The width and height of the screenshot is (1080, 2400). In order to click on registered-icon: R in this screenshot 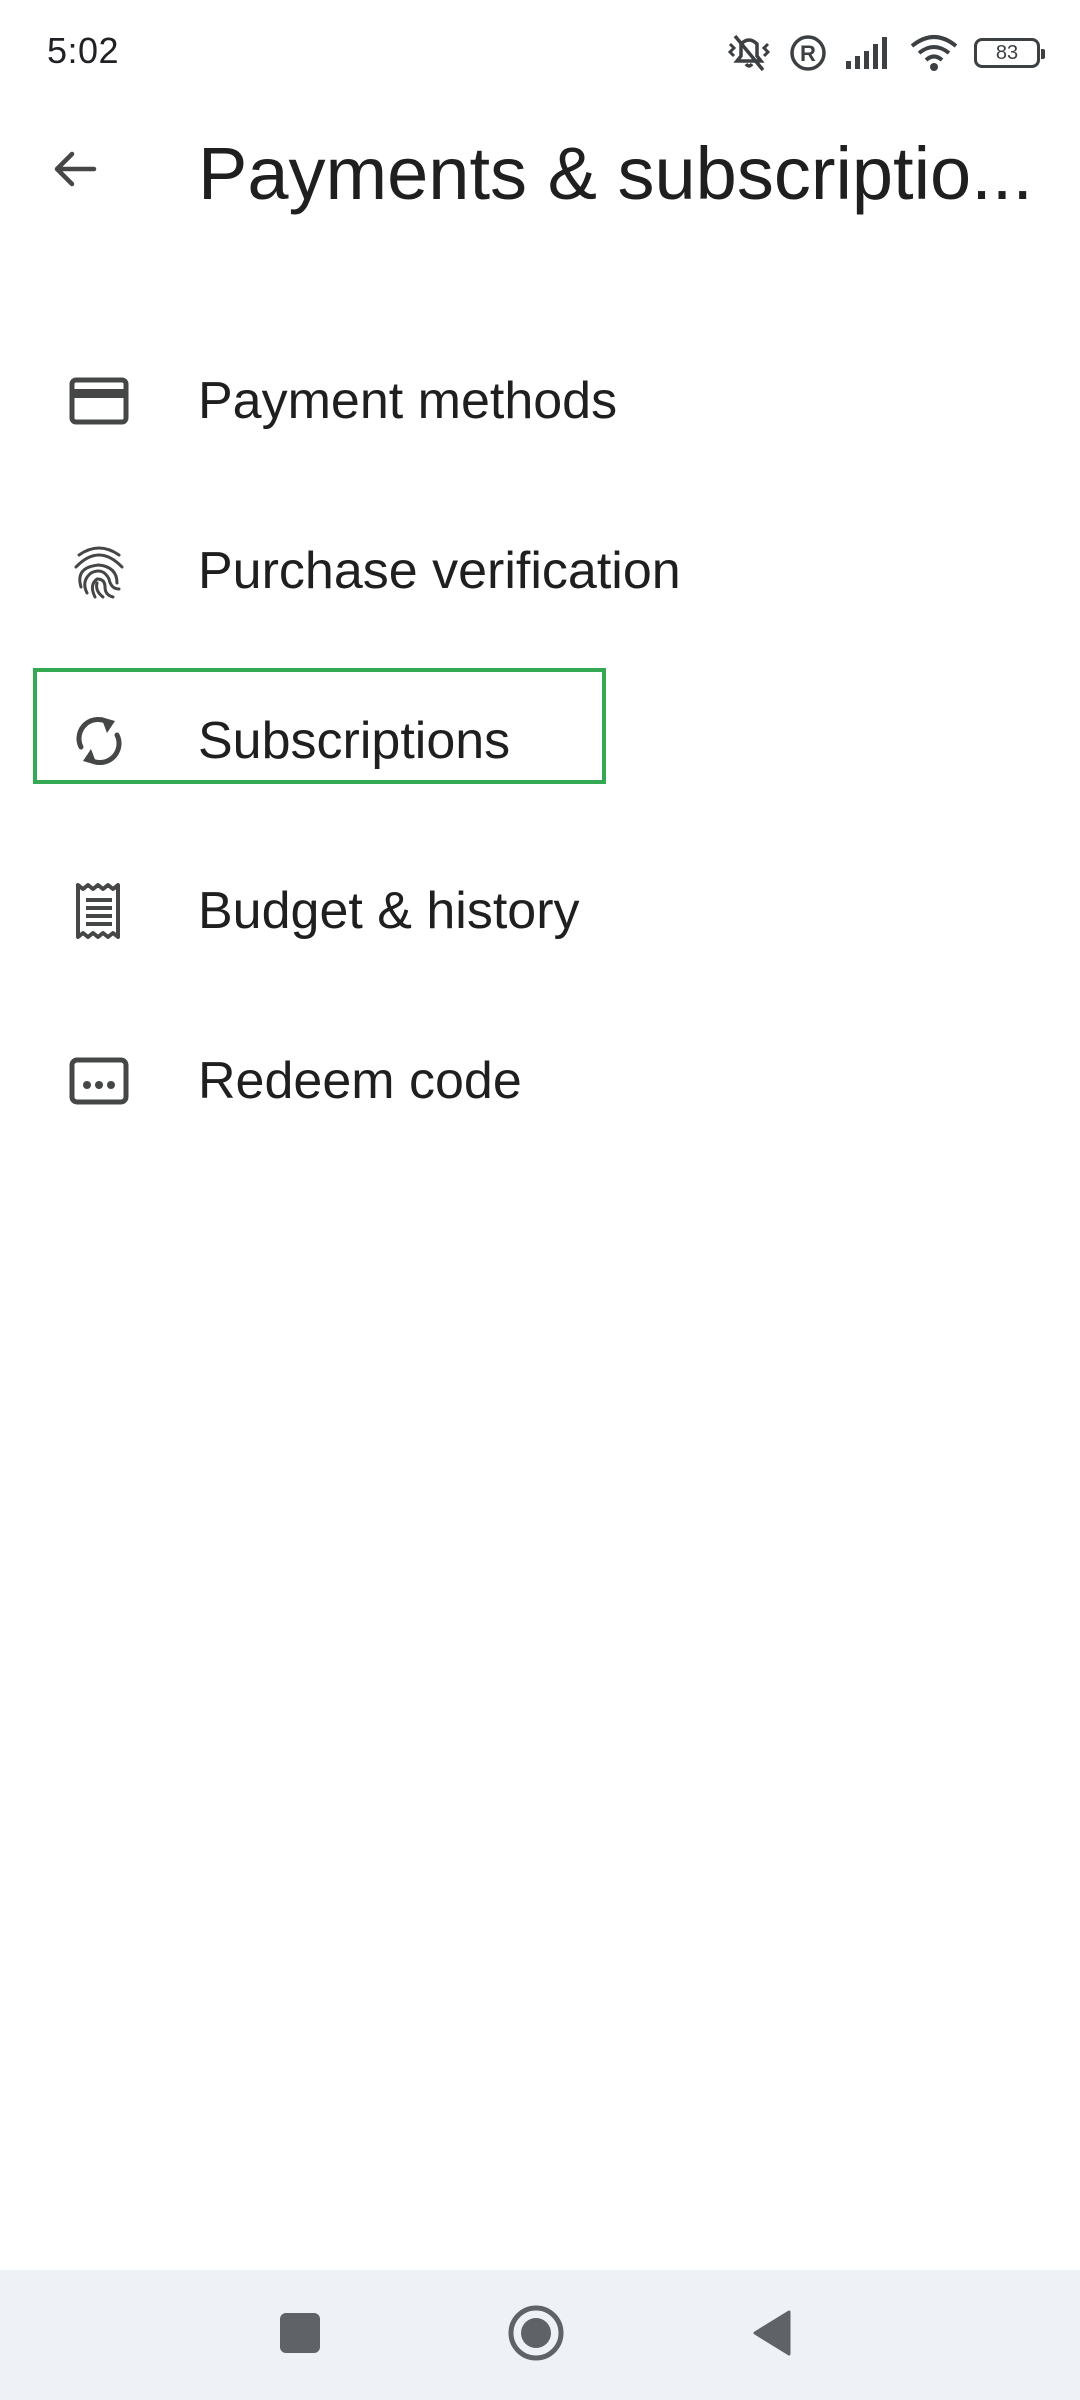, I will do `click(808, 53)`.